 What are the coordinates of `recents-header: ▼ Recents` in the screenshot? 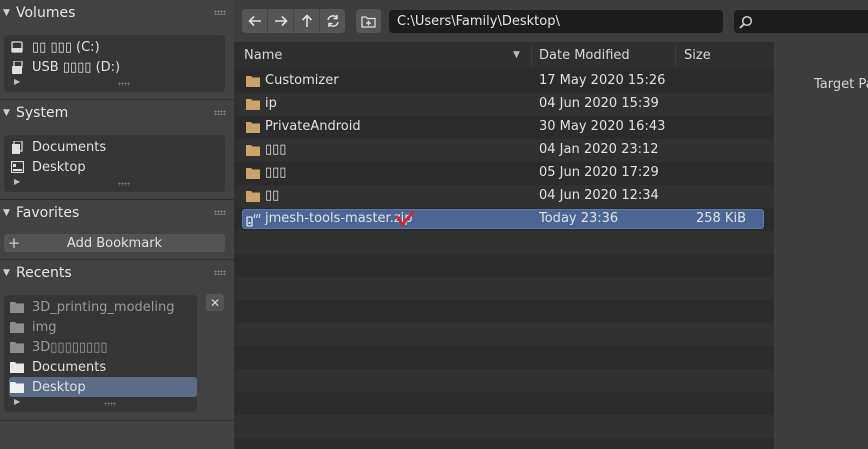 It's located at (117, 273).